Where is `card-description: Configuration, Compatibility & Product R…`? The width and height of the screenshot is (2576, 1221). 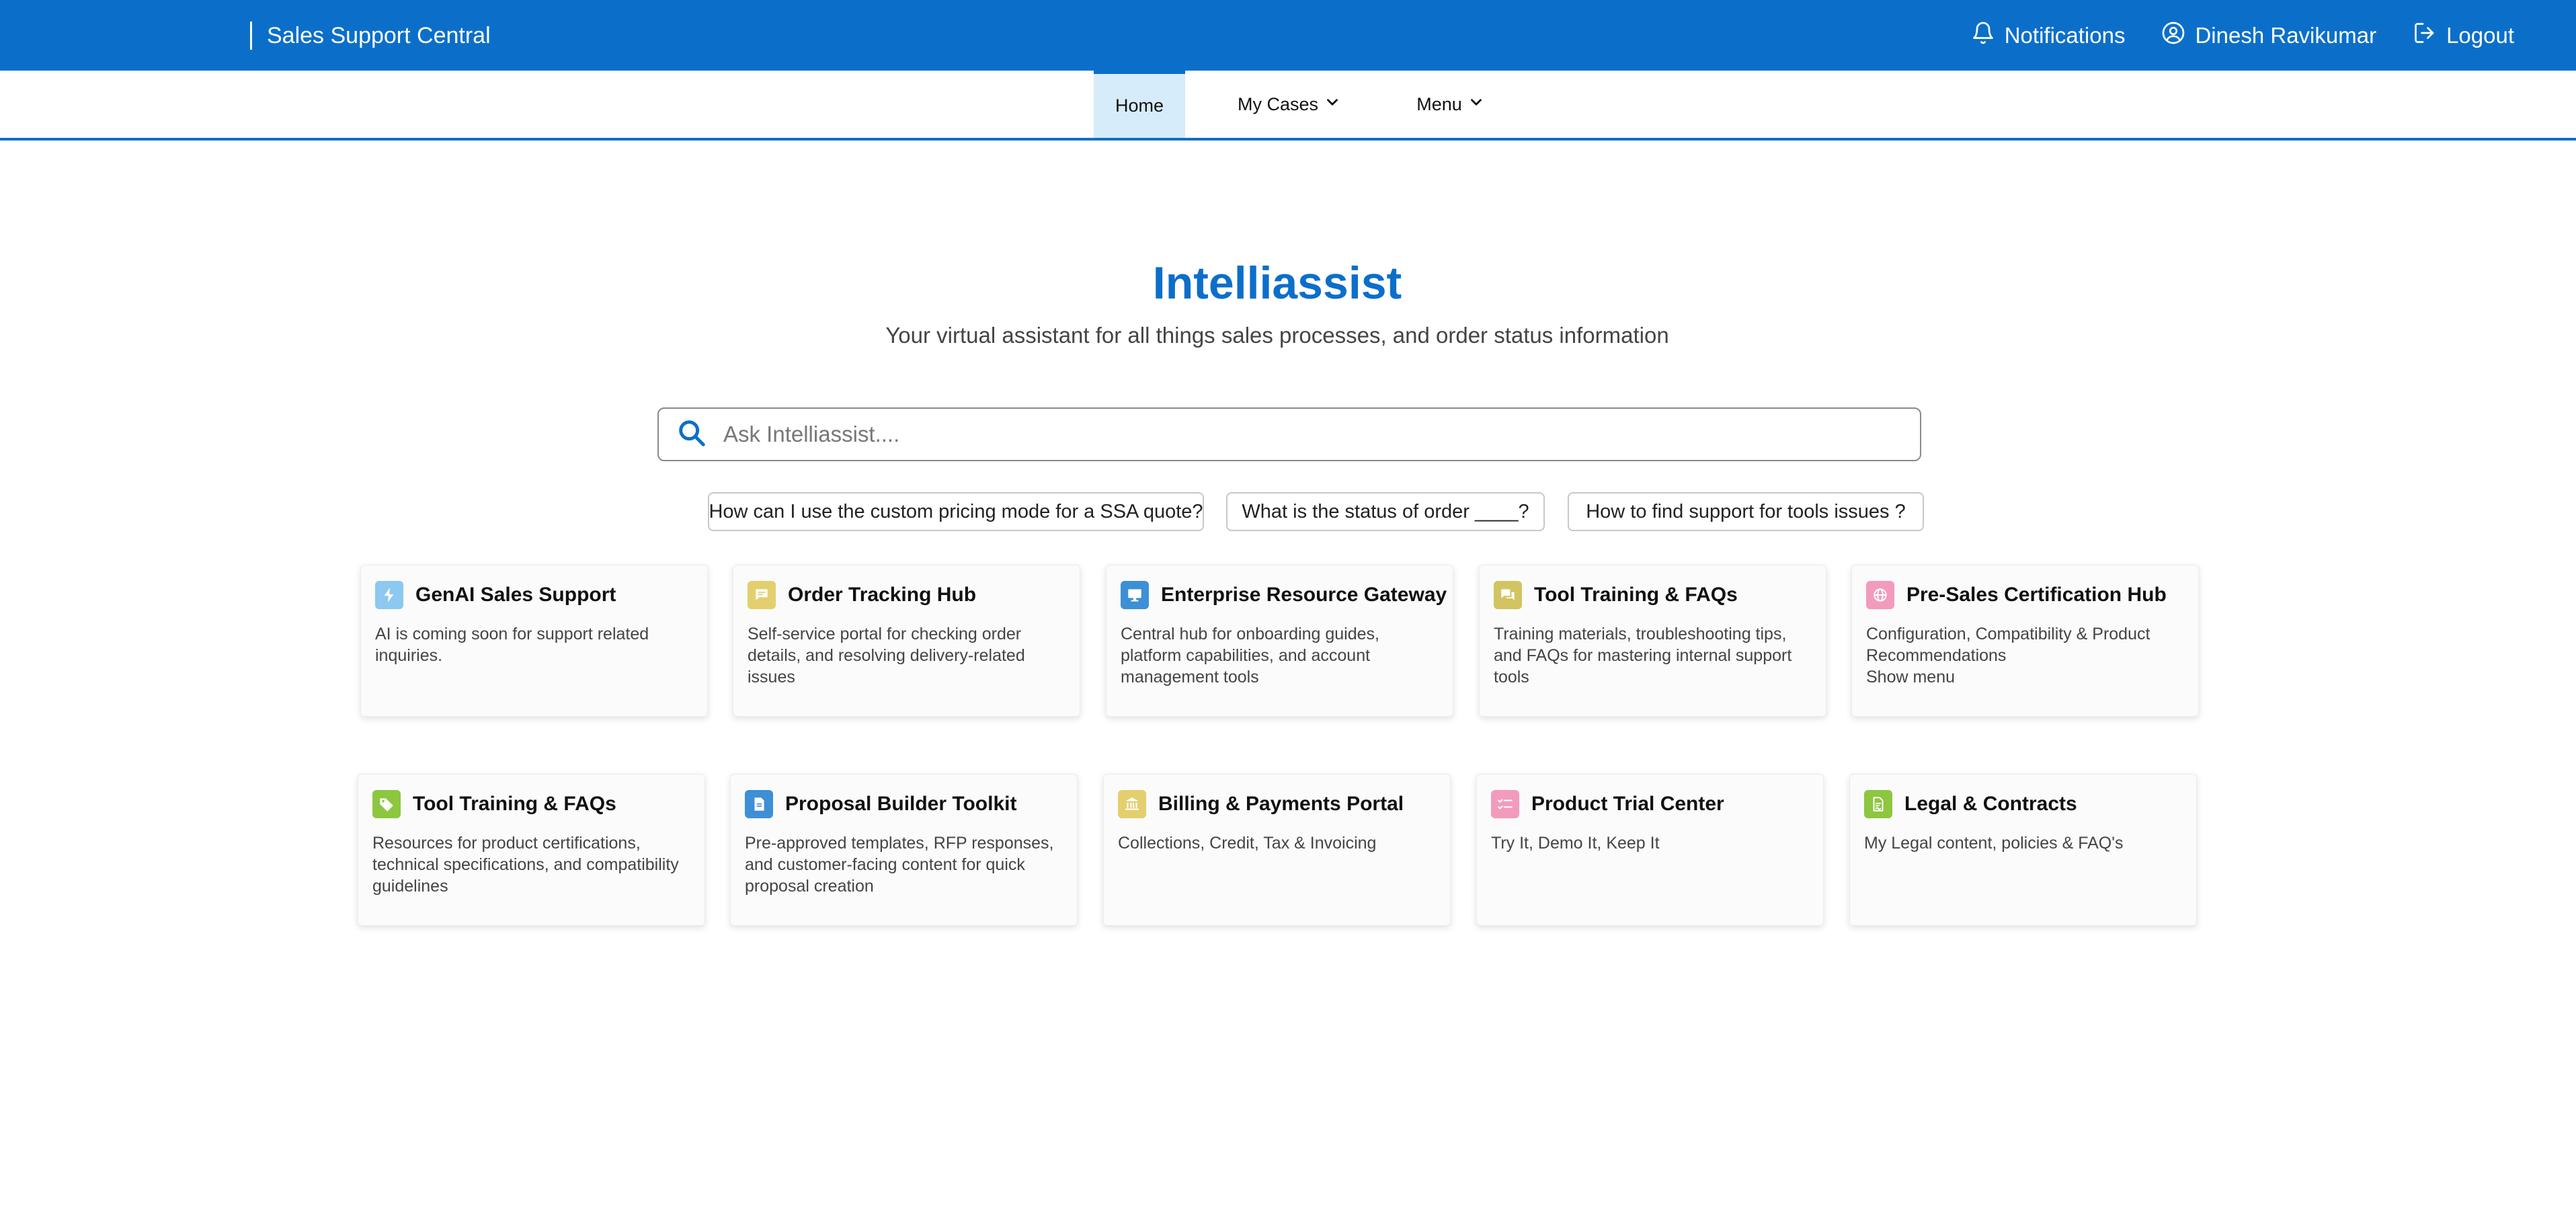 card-description: Configuration, Compatibility & Product R… is located at coordinates (2025, 655).